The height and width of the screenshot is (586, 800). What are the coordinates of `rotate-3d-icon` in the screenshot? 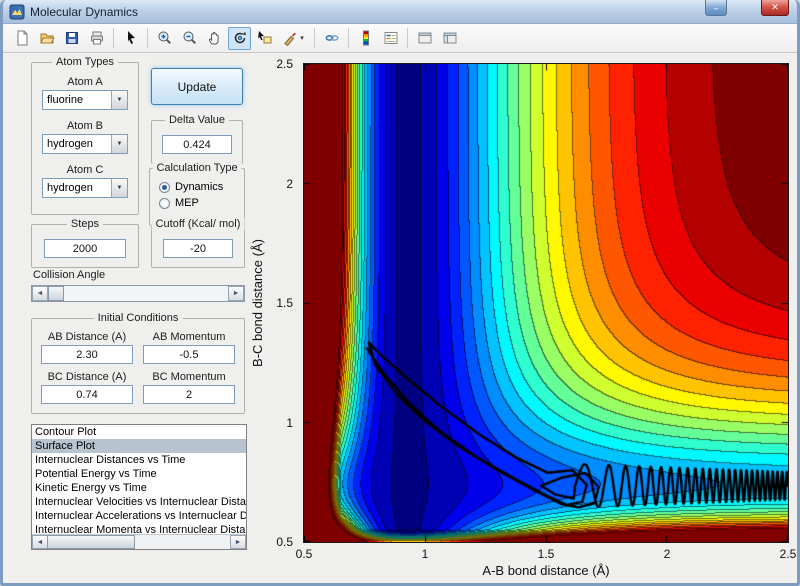 It's located at (240, 37).